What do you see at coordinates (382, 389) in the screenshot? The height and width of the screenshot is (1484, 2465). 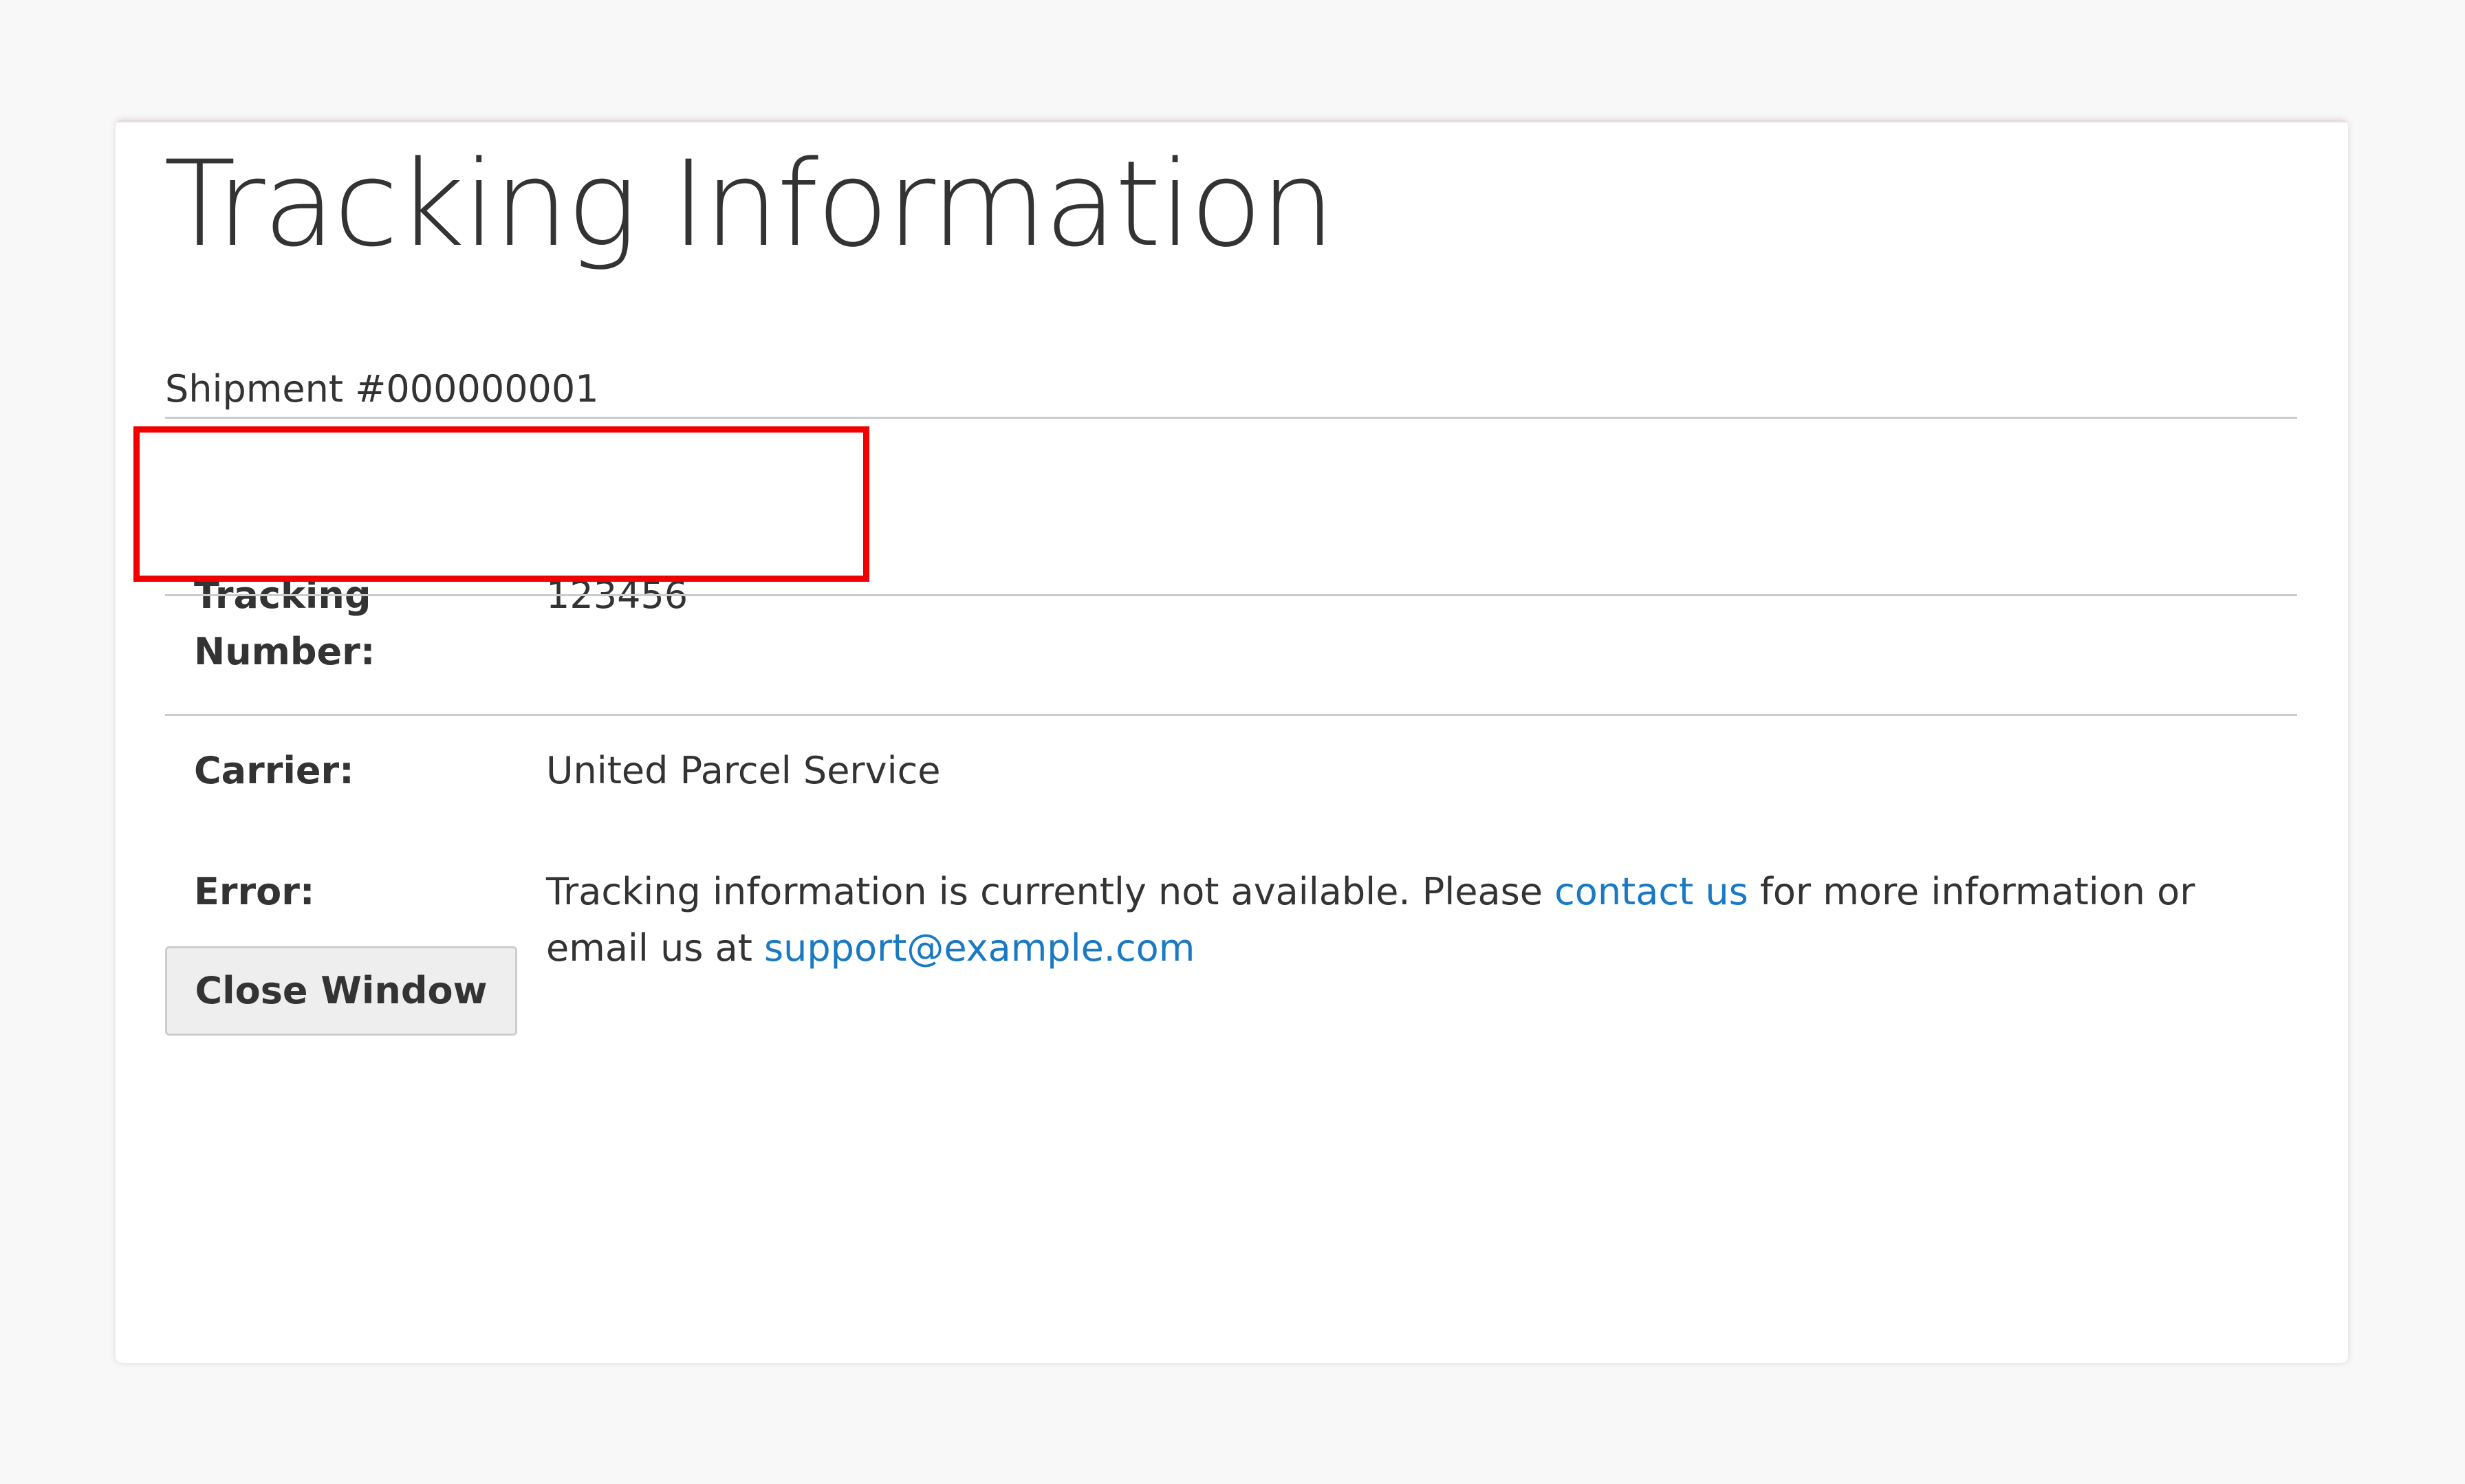 I see `shipment-title: Shipment #000000001` at bounding box center [382, 389].